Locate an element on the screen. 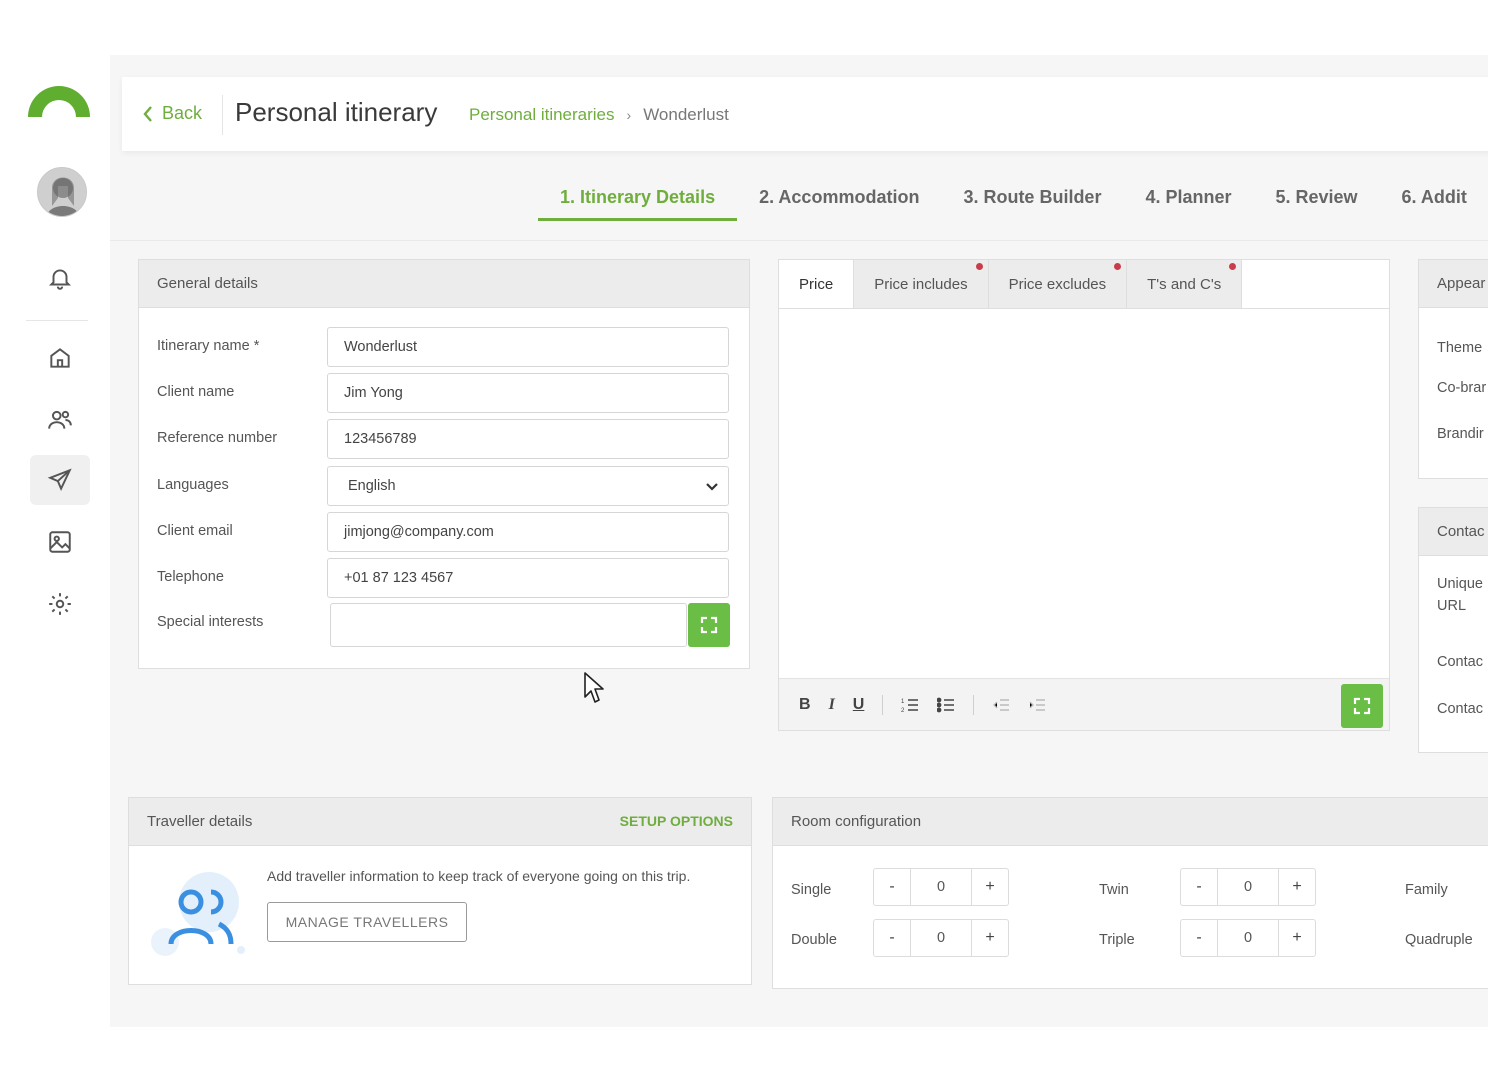  telephone-input: +01 87 123 4567 is located at coordinates (528, 578).